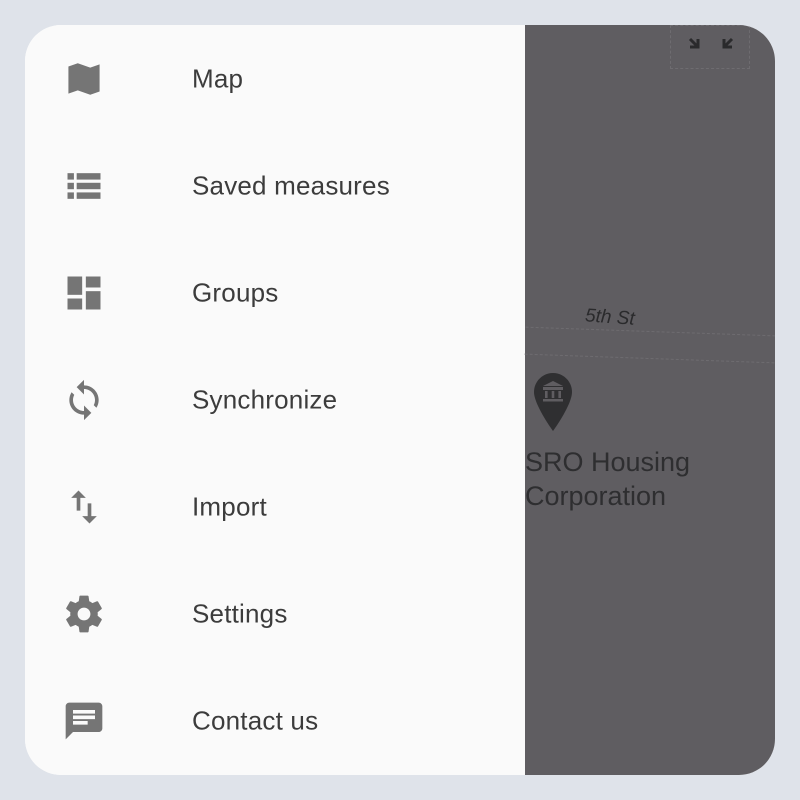 The image size is (800, 800). I want to click on list-icon, so click(84, 186).